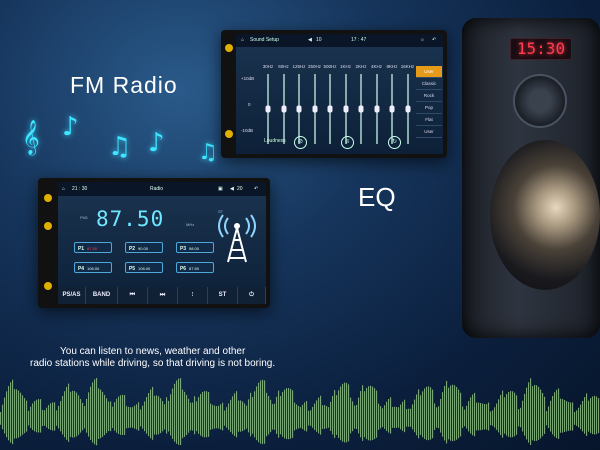 Image resolution: width=600 pixels, height=450 pixels. Describe the element at coordinates (268, 66) in the screenshot. I see `eq-band-label: 30Hz` at that location.